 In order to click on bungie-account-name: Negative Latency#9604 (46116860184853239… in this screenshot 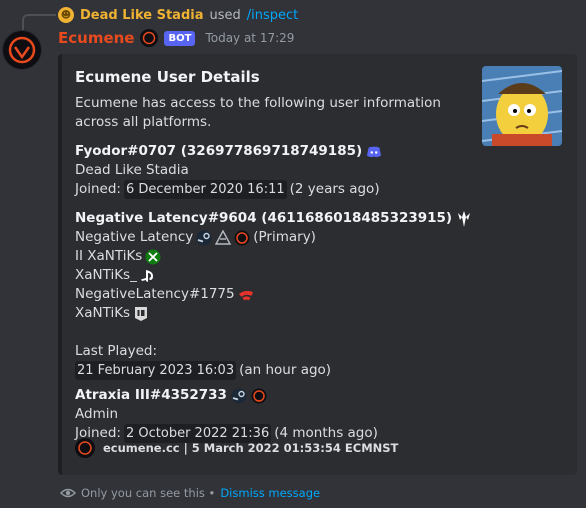, I will do `click(264, 218)`.